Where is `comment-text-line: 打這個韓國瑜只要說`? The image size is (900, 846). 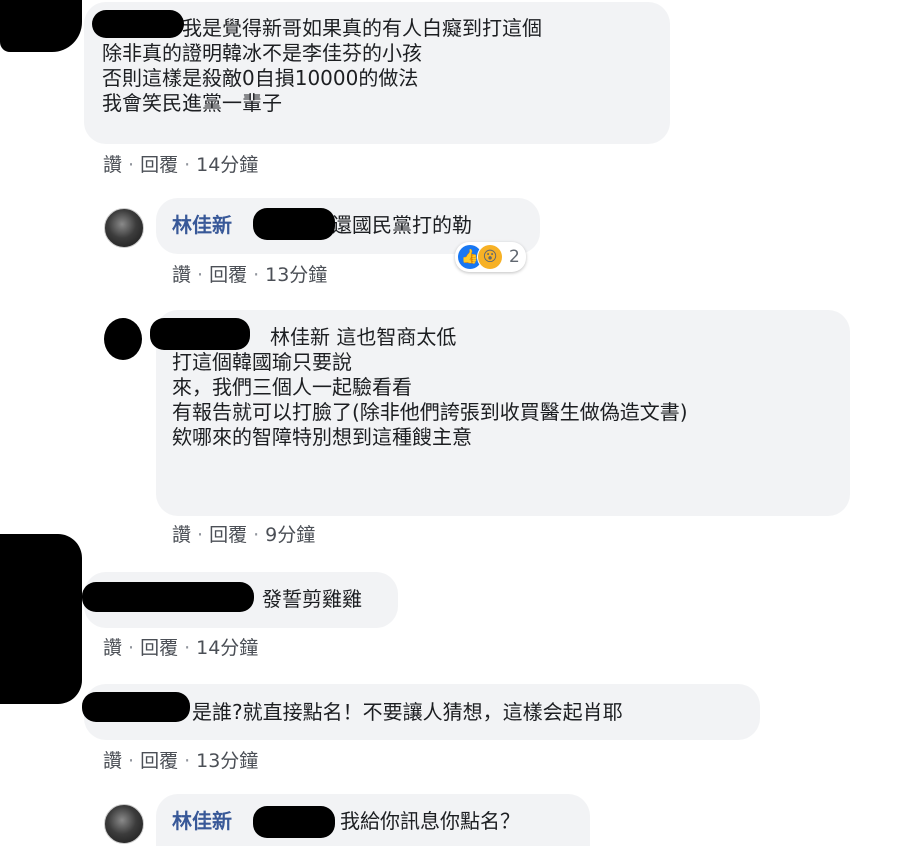 comment-text-line: 打這個韓國瑜只要說 is located at coordinates (262, 362).